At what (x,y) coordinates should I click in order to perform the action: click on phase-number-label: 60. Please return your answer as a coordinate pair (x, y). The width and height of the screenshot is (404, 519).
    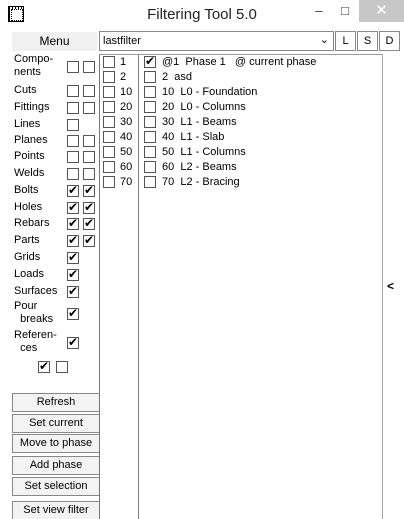
    Looking at the image, I should click on (126, 167).